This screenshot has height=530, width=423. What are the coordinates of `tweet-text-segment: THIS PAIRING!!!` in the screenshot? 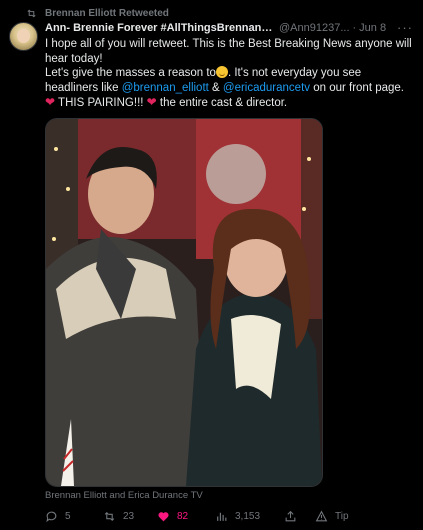 It's located at (101, 103).